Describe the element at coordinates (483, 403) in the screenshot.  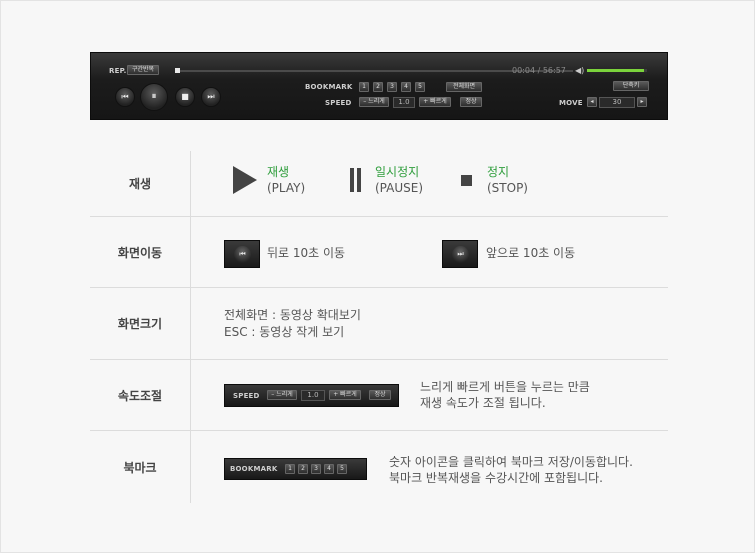
I see `speed-line2: 재생 속도가 조절 됩니다.` at that location.